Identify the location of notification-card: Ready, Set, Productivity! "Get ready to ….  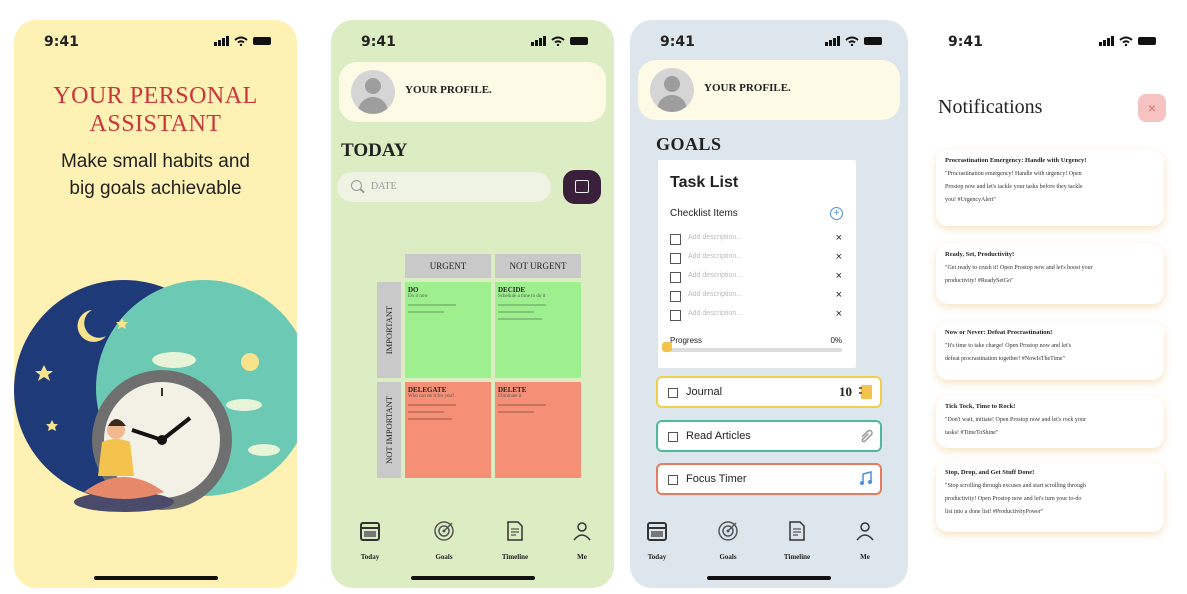
(1050, 274).